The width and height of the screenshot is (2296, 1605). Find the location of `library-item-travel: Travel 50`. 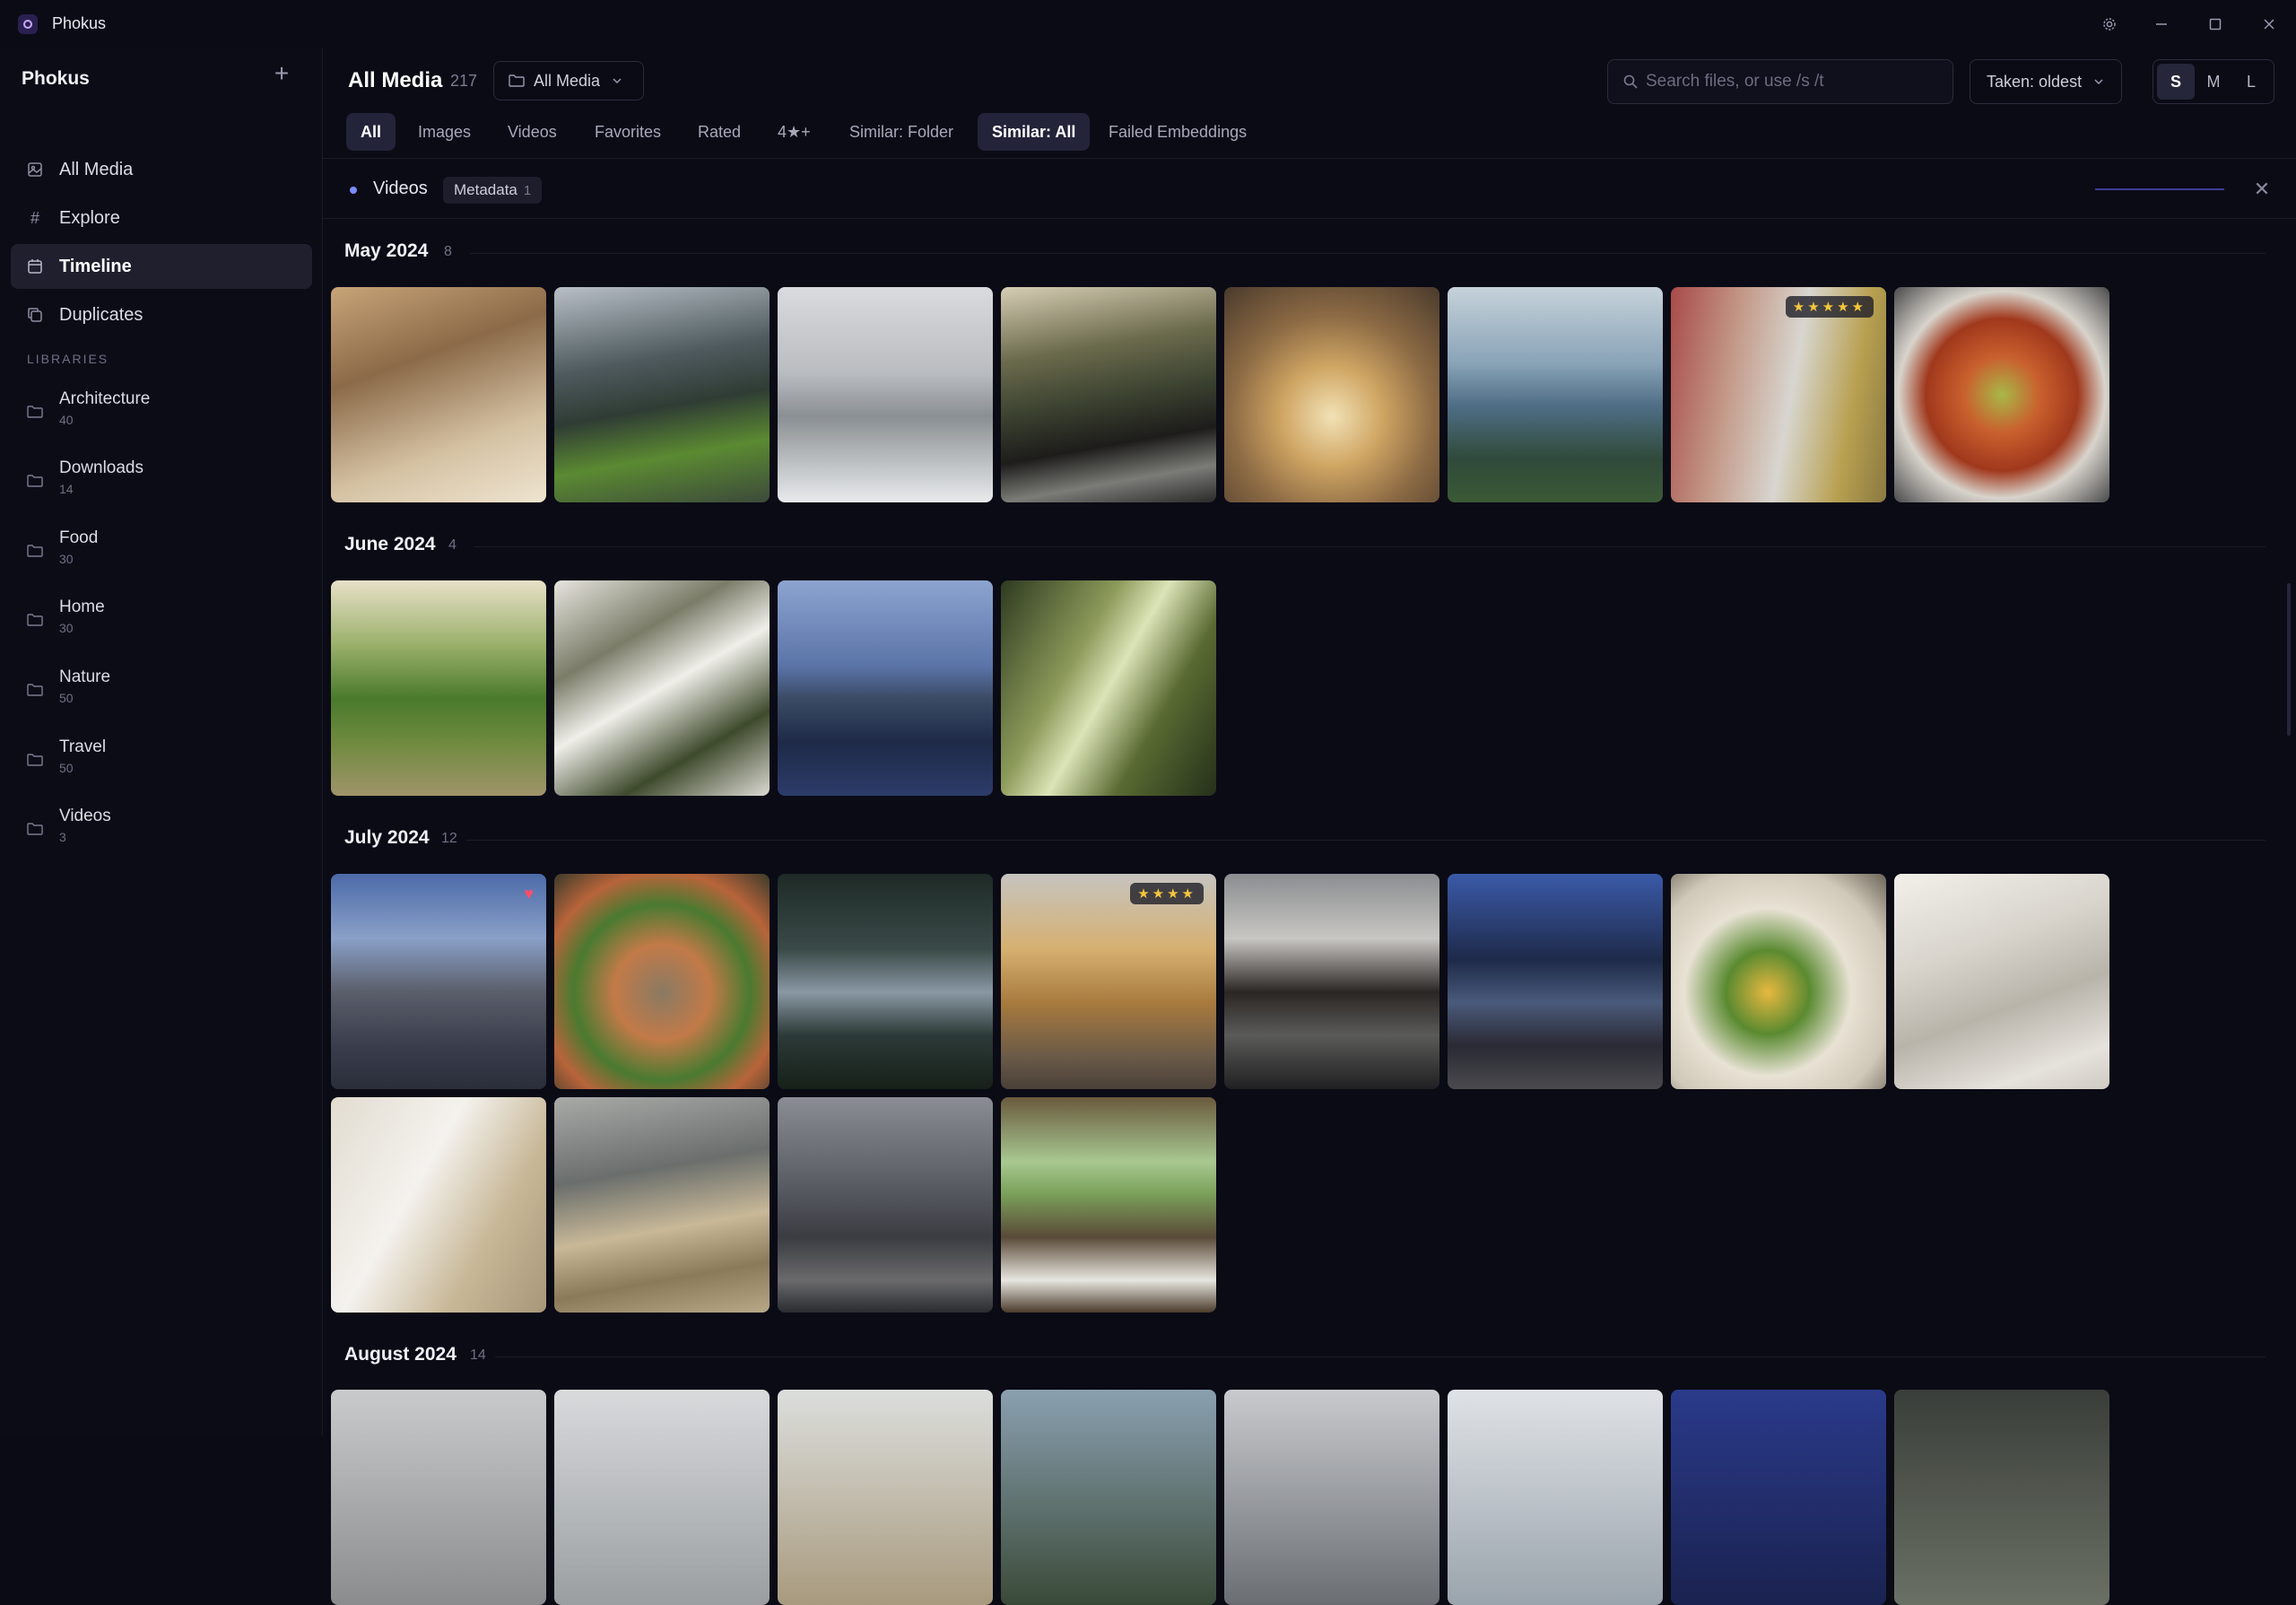

library-item-travel: Travel 50 is located at coordinates (170, 764).